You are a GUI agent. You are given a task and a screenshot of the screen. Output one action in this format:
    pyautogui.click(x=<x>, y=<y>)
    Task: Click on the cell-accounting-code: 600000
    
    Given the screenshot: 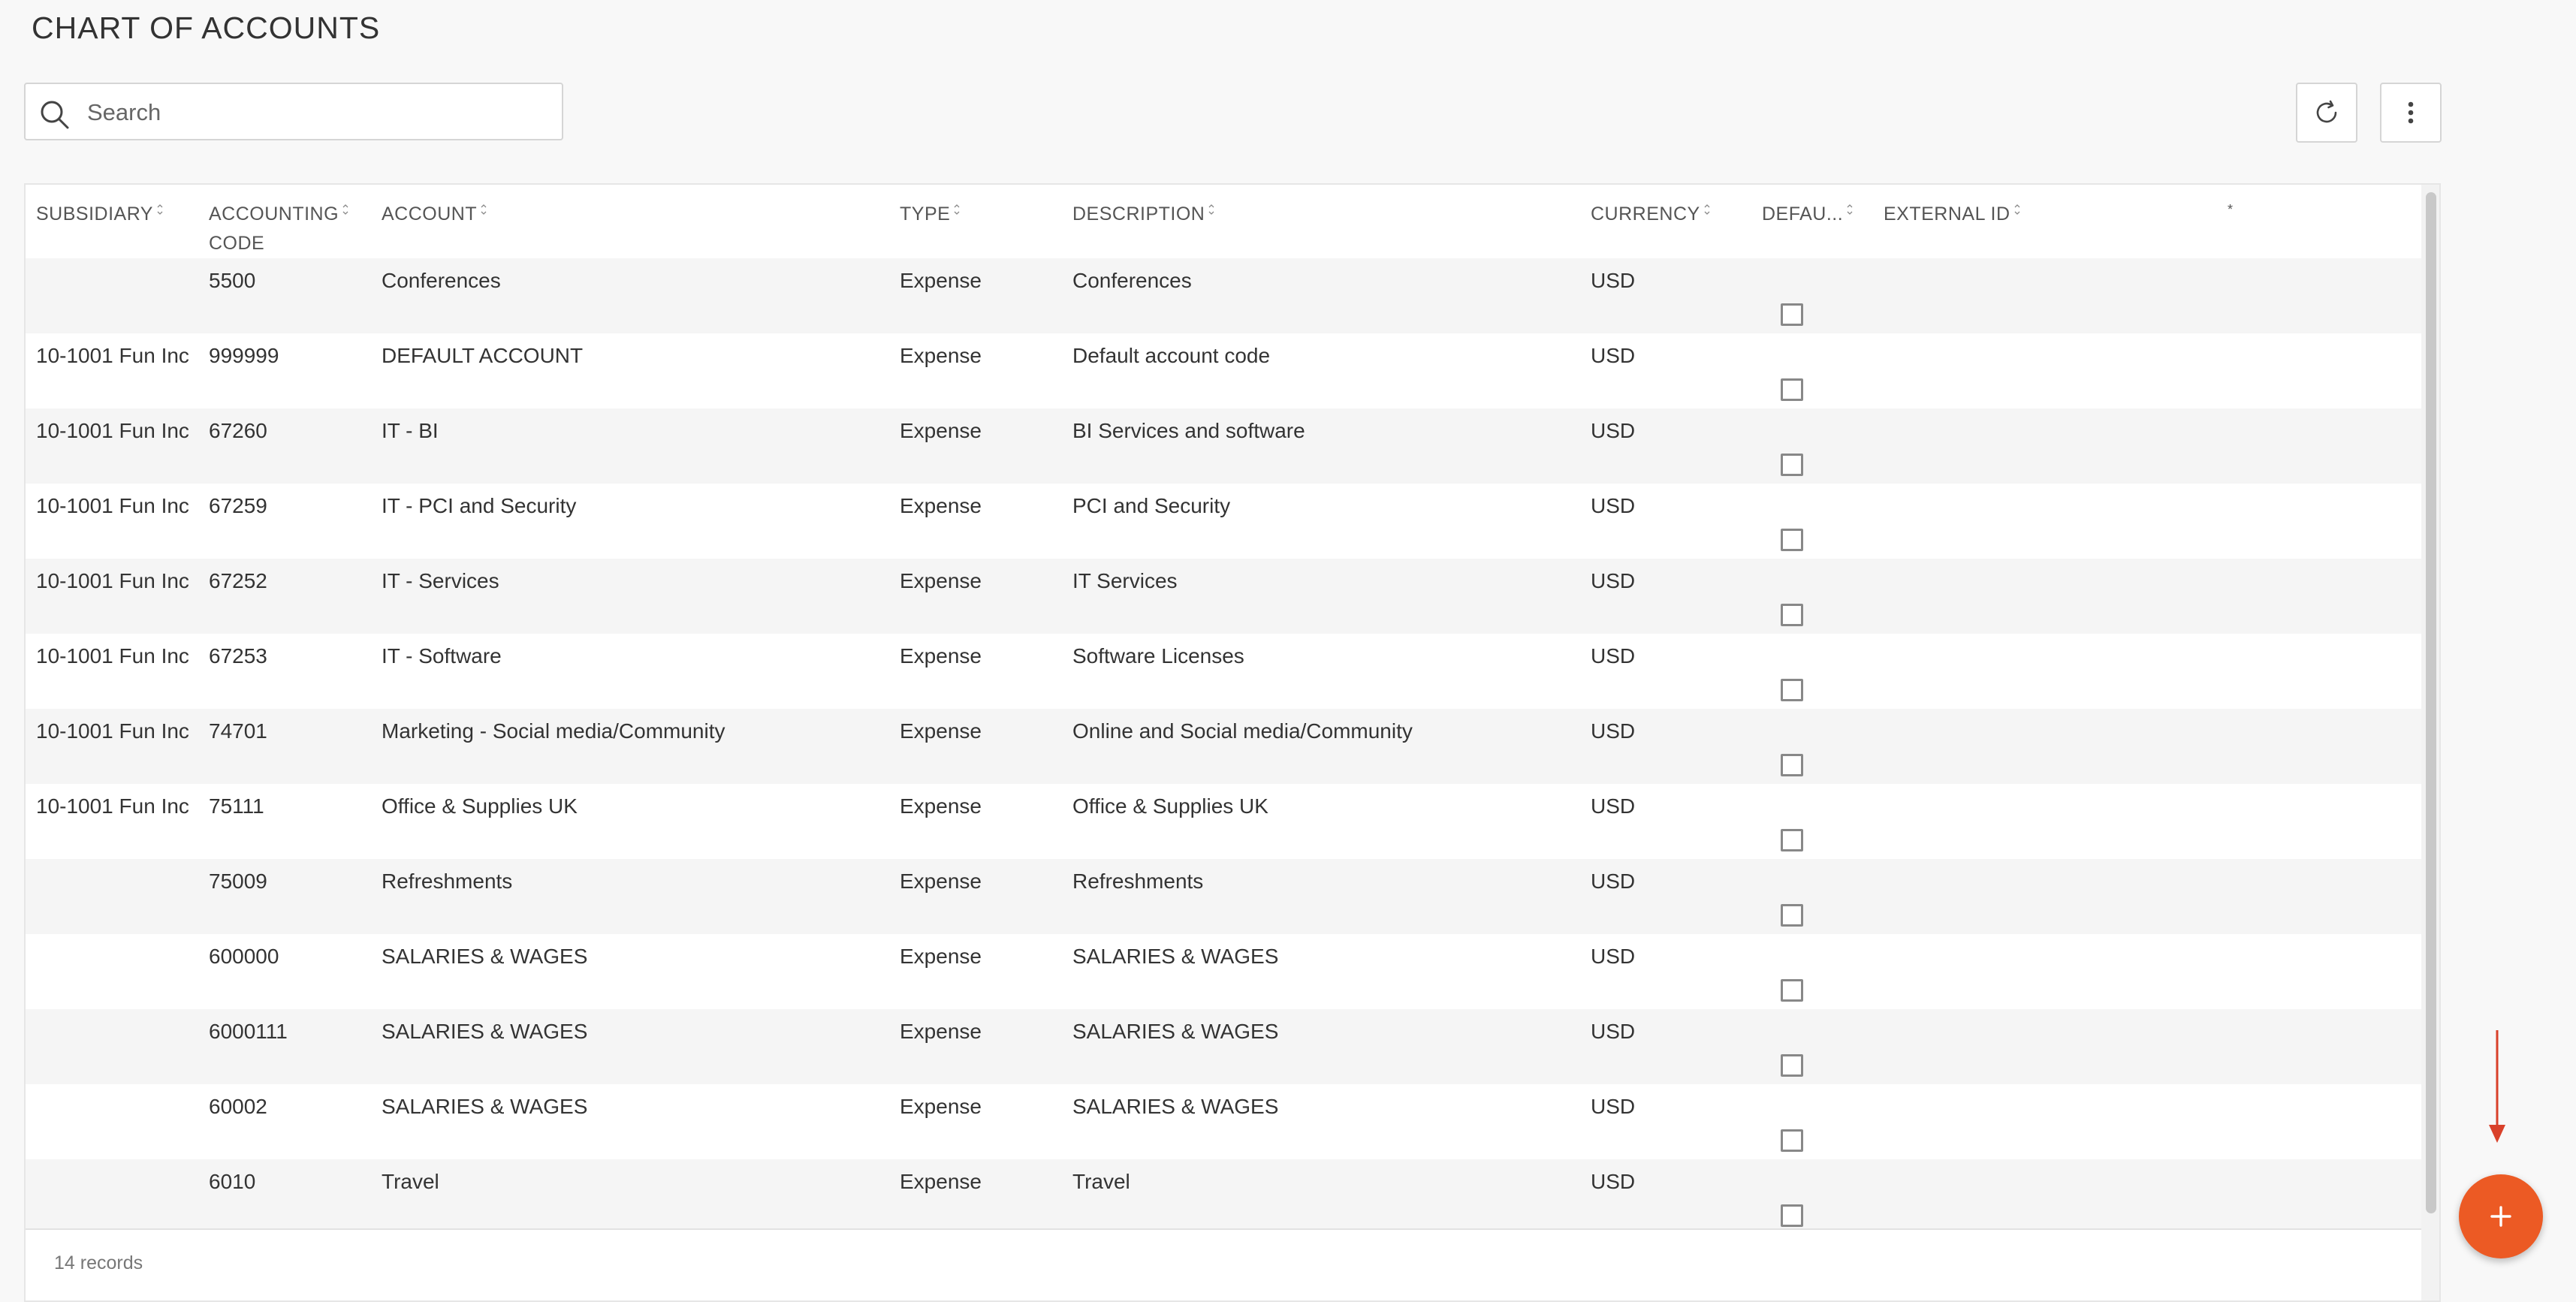 What is the action you would take?
    pyautogui.click(x=244, y=956)
    